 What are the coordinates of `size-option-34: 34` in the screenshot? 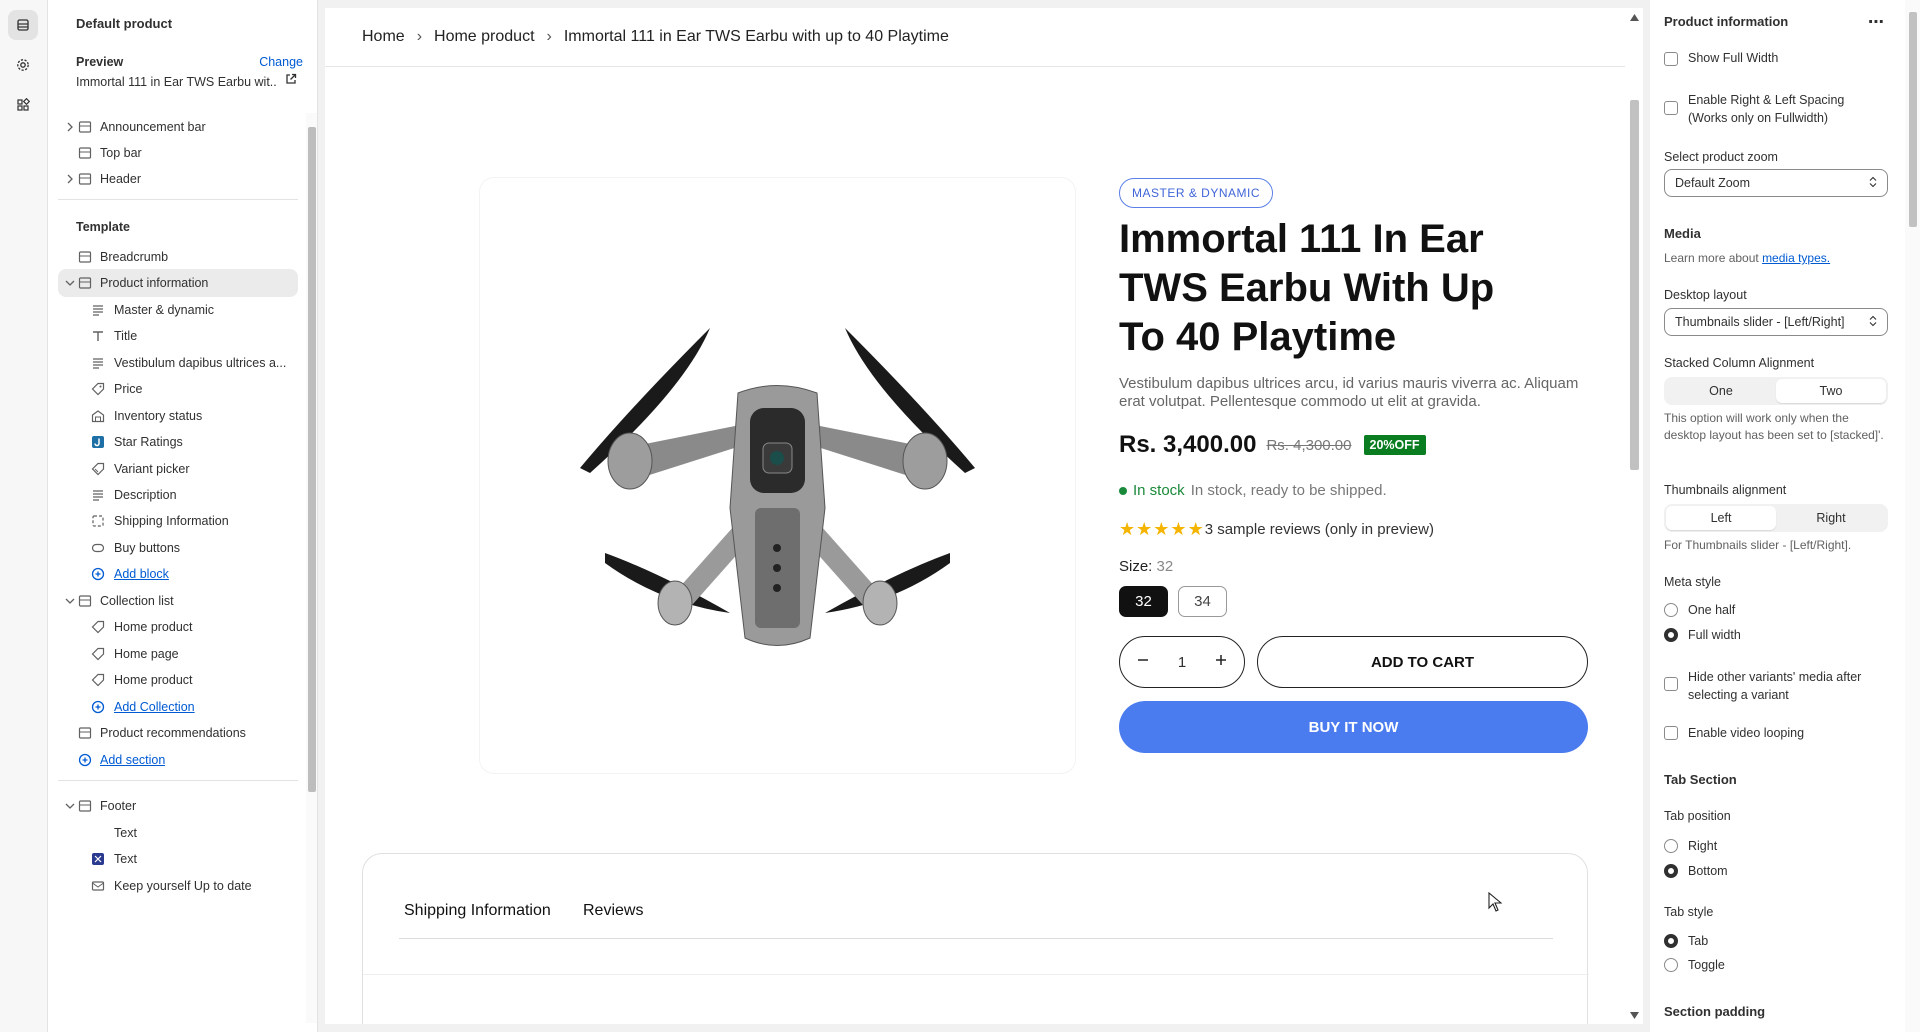 It's located at (1202, 601).